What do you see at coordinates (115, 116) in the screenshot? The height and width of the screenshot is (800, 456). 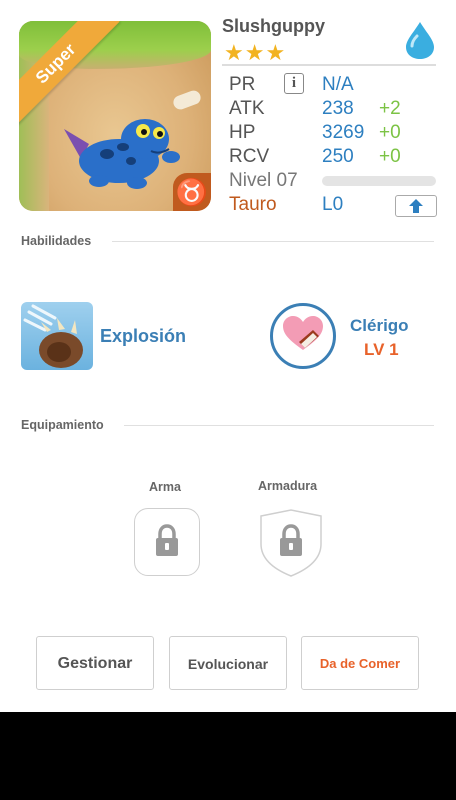 I see `creature-portrait: Super ♉` at bounding box center [115, 116].